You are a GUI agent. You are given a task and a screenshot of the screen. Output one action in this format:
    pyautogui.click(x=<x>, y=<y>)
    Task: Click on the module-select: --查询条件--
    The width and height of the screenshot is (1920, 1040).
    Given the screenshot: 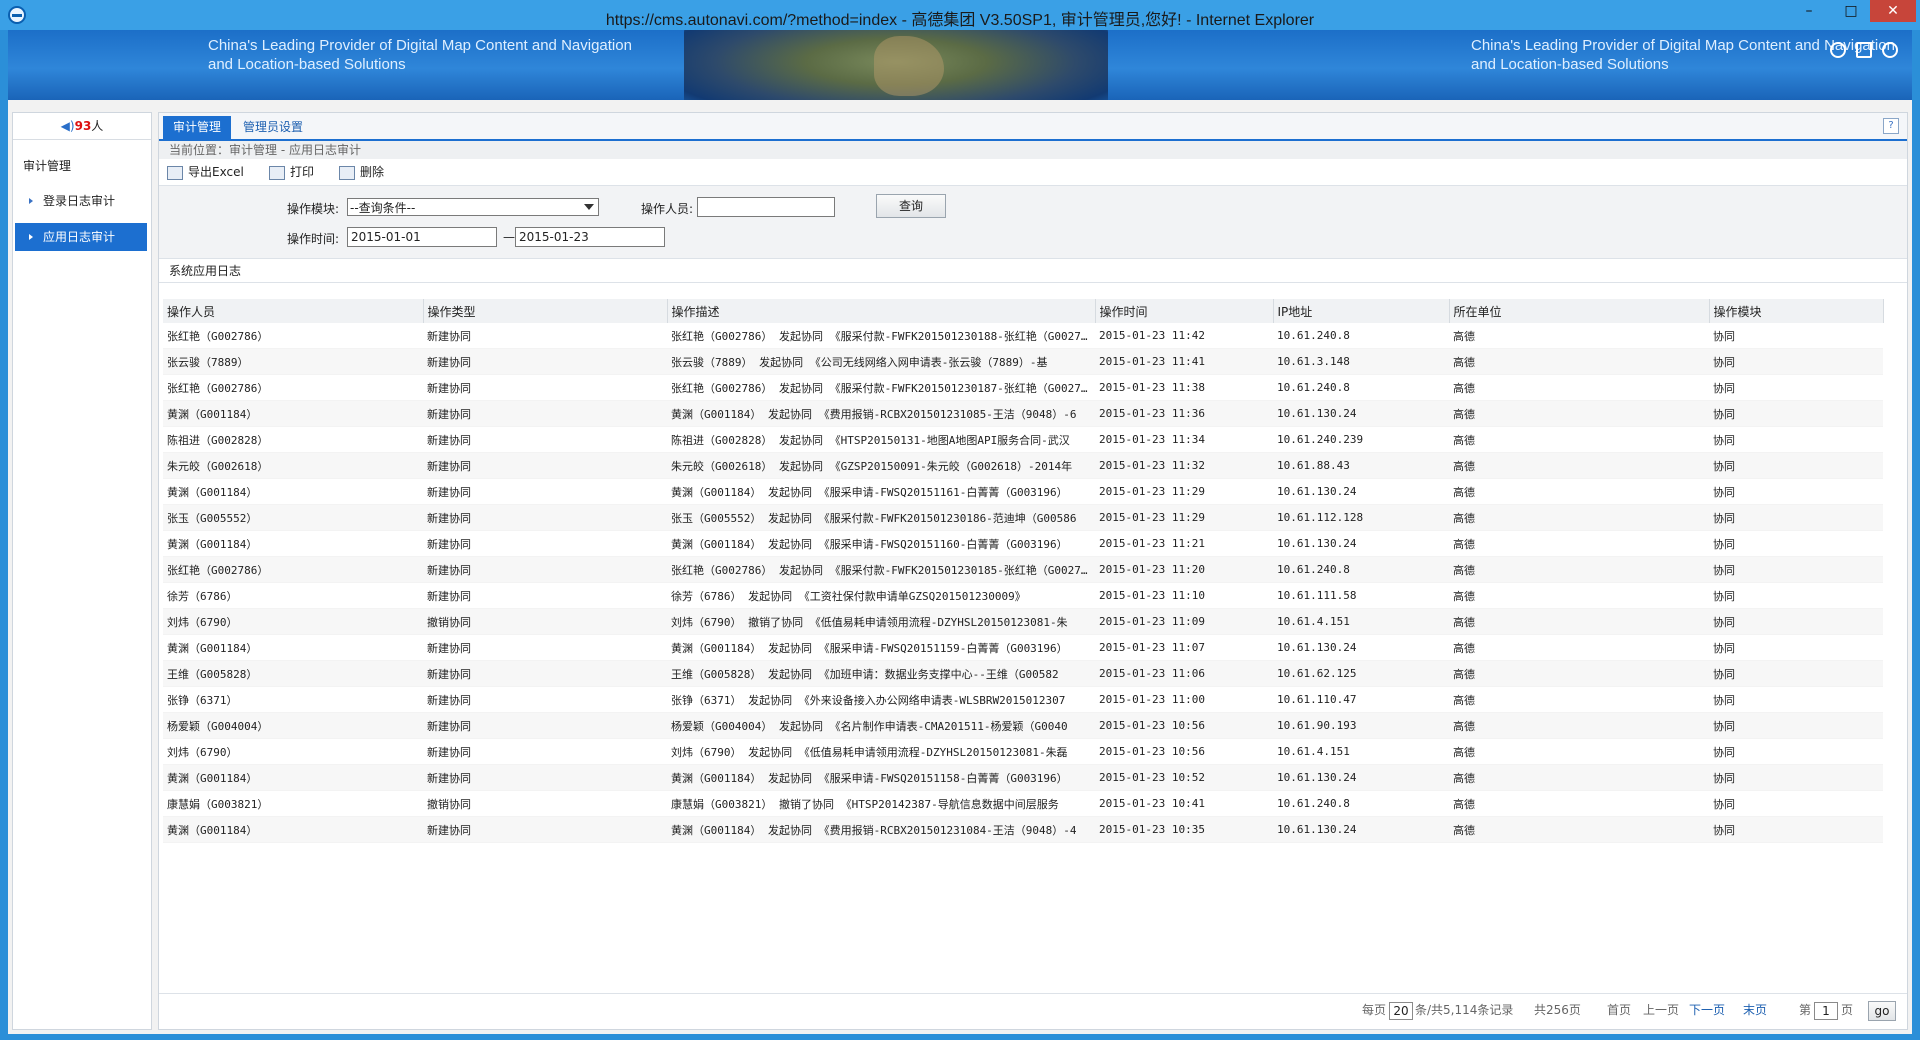 What is the action you would take?
    pyautogui.click(x=473, y=207)
    